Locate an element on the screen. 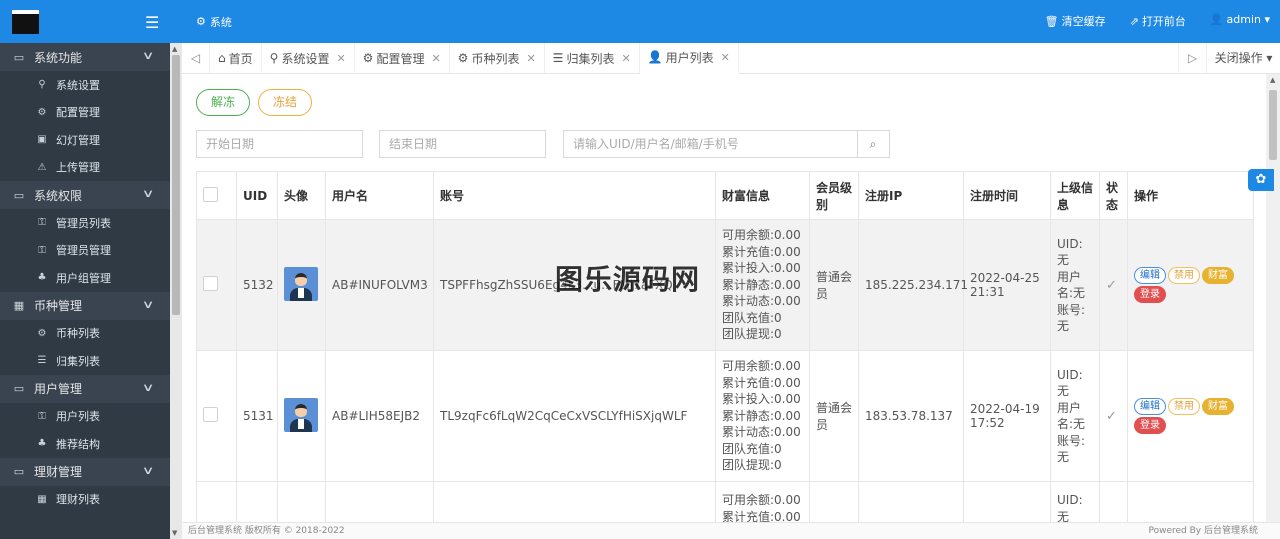 The width and height of the screenshot is (1280, 539). operation-buttons: 编辑 禁用 财富登录 is located at coordinates (1191, 416).